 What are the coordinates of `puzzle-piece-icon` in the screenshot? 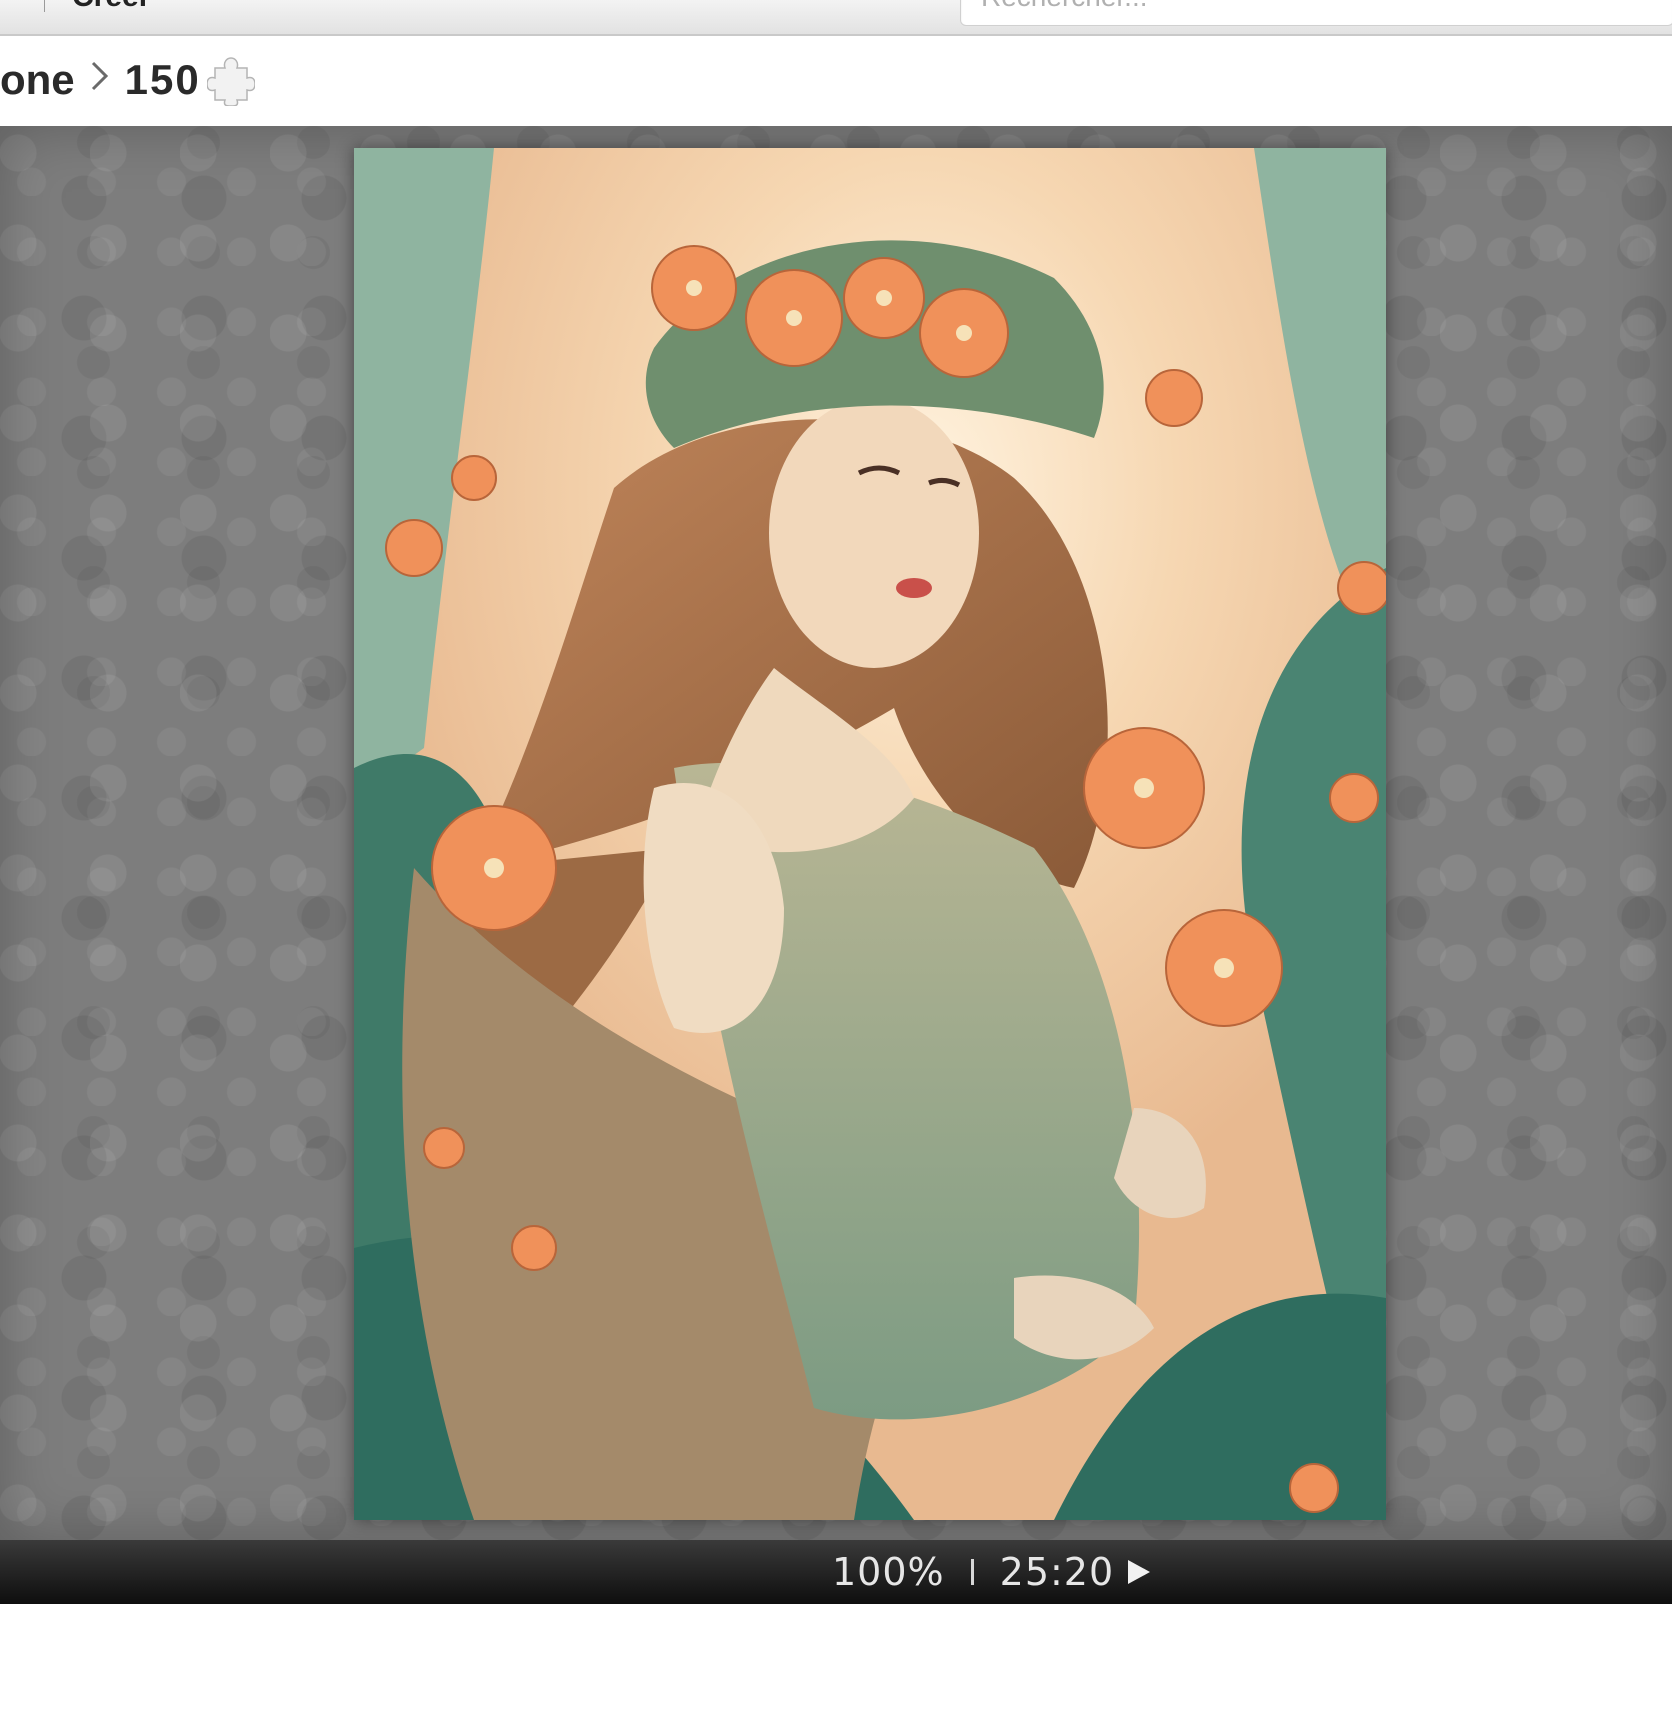 It's located at (230, 80).